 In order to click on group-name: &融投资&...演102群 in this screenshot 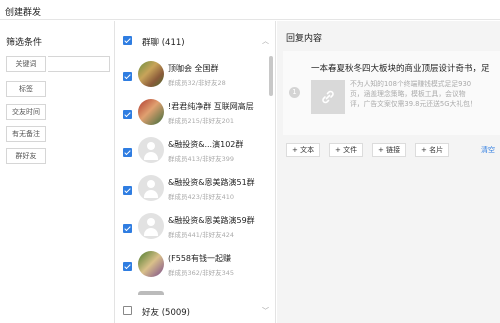, I will do `click(206, 144)`.